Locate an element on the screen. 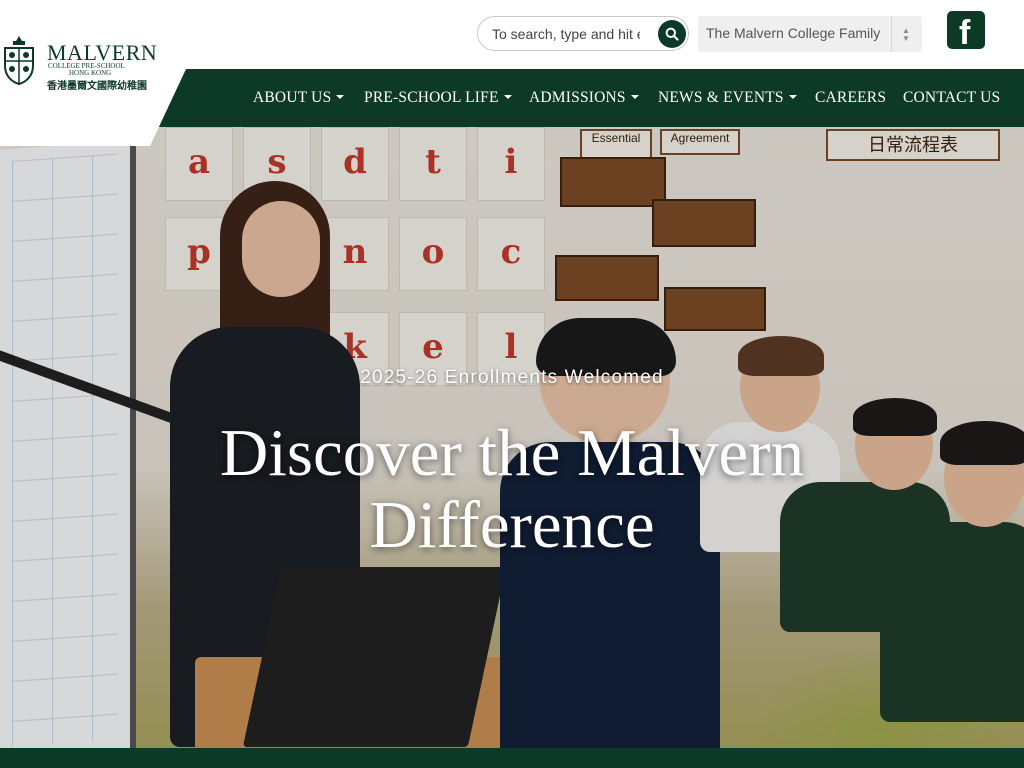 The image size is (1024, 768). facebook-glyph: f is located at coordinates (965, 33).